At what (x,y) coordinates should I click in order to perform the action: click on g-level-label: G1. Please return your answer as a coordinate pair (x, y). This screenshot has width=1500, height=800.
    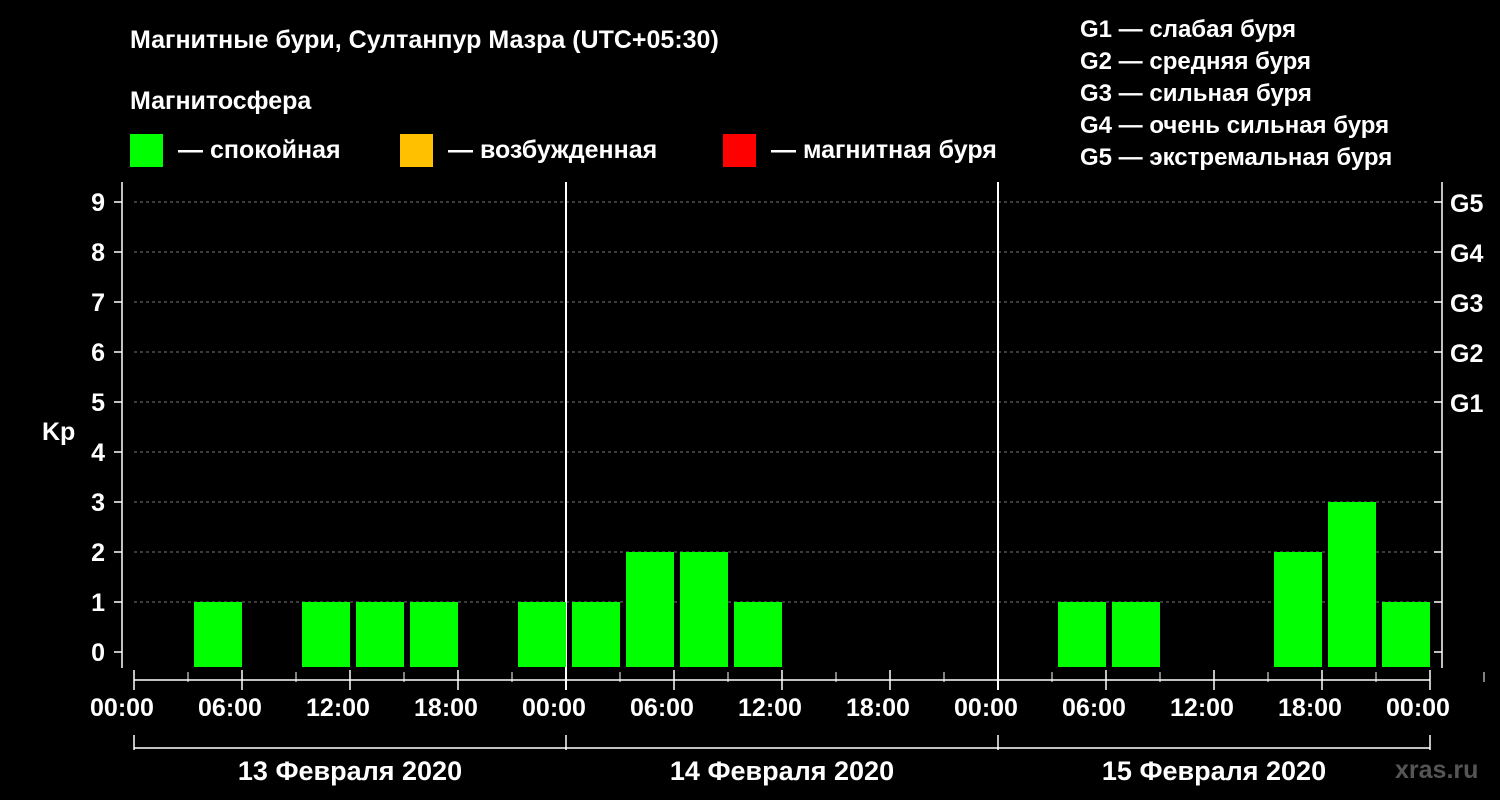
    Looking at the image, I should click on (1466, 404).